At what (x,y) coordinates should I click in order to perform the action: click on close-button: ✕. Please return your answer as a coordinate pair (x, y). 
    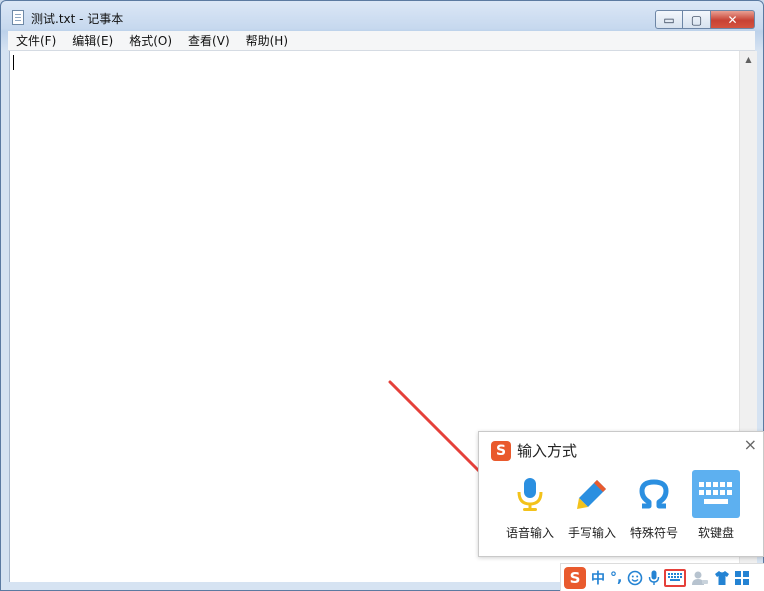
    Looking at the image, I should click on (733, 19).